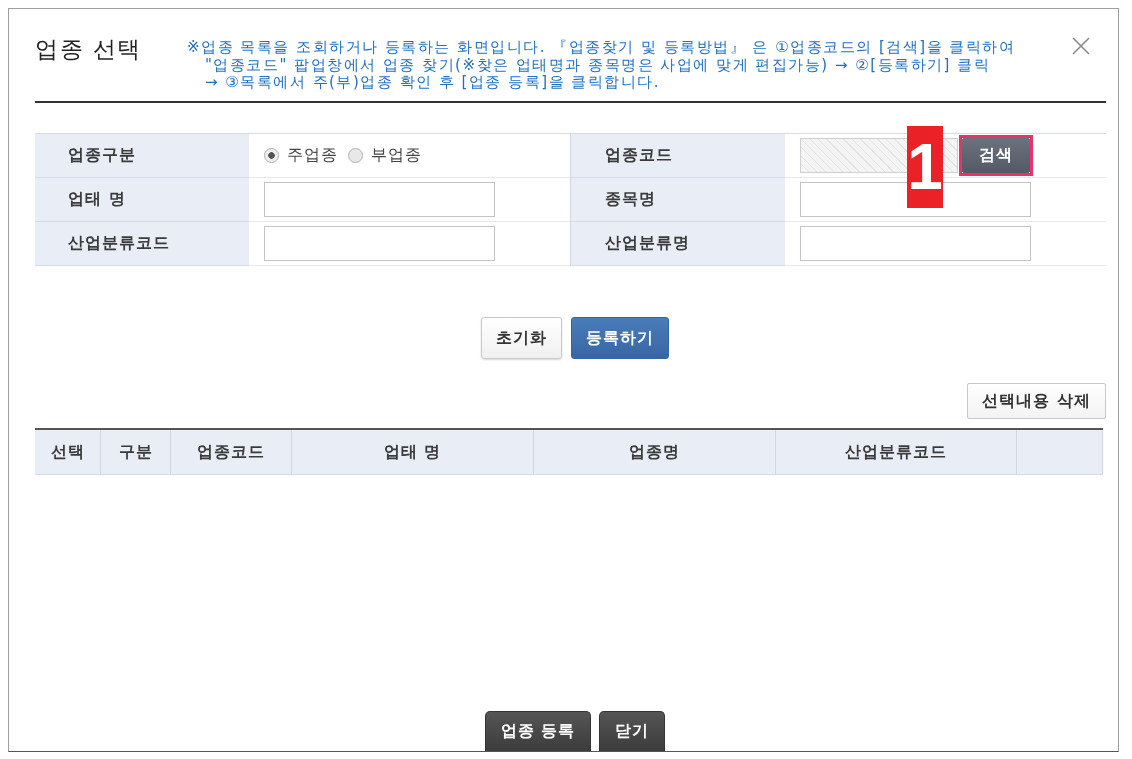 This screenshot has height=759, width=1132. What do you see at coordinates (68, 452) in the screenshot?
I see `column-header: 선택` at bounding box center [68, 452].